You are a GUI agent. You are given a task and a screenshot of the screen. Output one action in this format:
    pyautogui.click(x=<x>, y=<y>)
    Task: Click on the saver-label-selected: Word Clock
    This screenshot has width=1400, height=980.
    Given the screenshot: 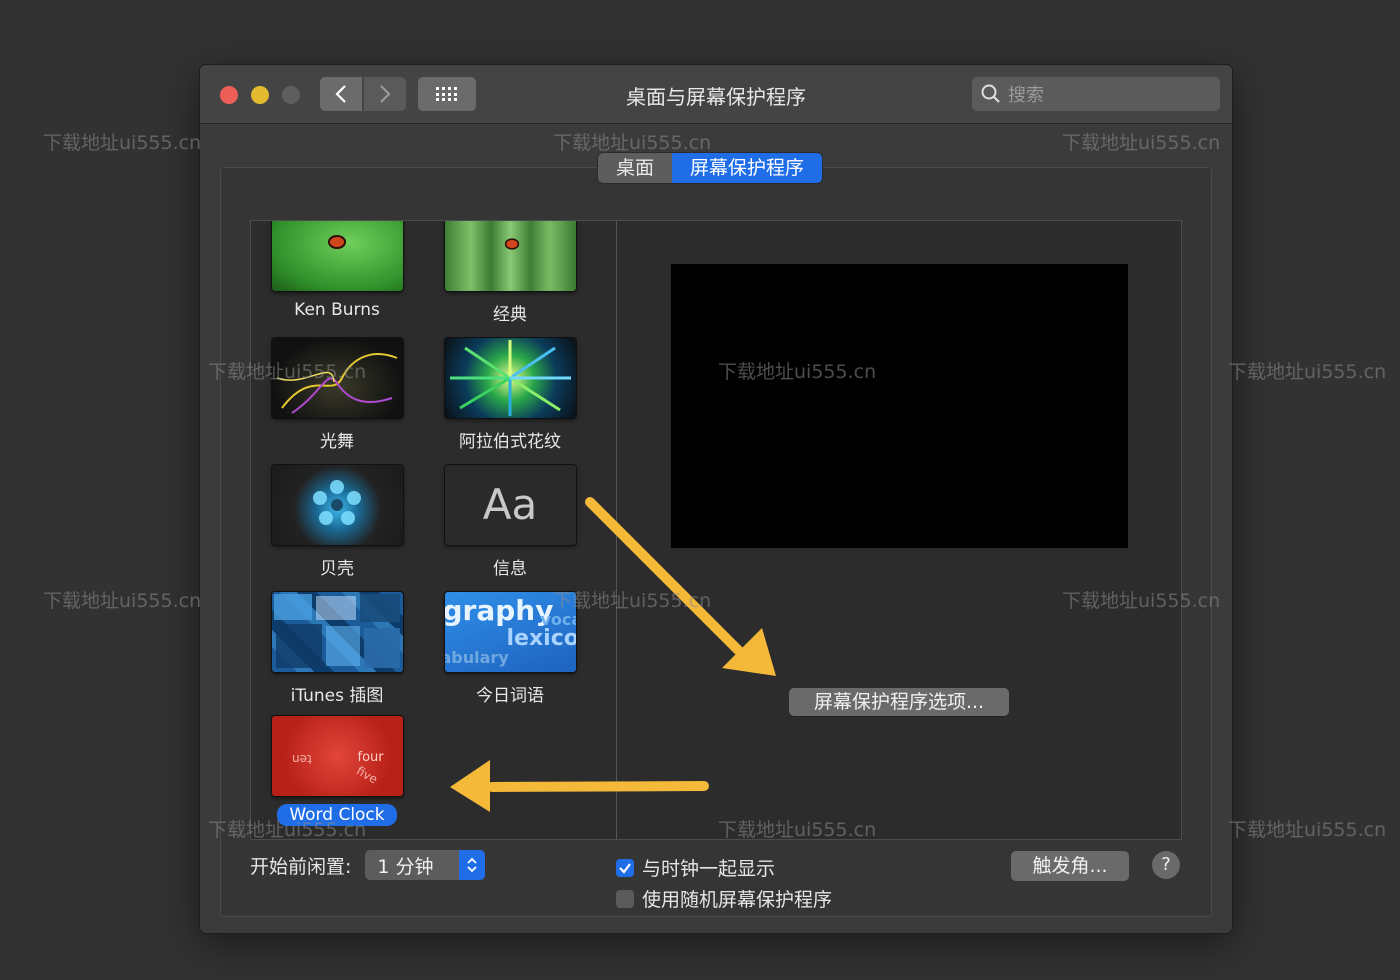 What is the action you would take?
    pyautogui.click(x=337, y=815)
    